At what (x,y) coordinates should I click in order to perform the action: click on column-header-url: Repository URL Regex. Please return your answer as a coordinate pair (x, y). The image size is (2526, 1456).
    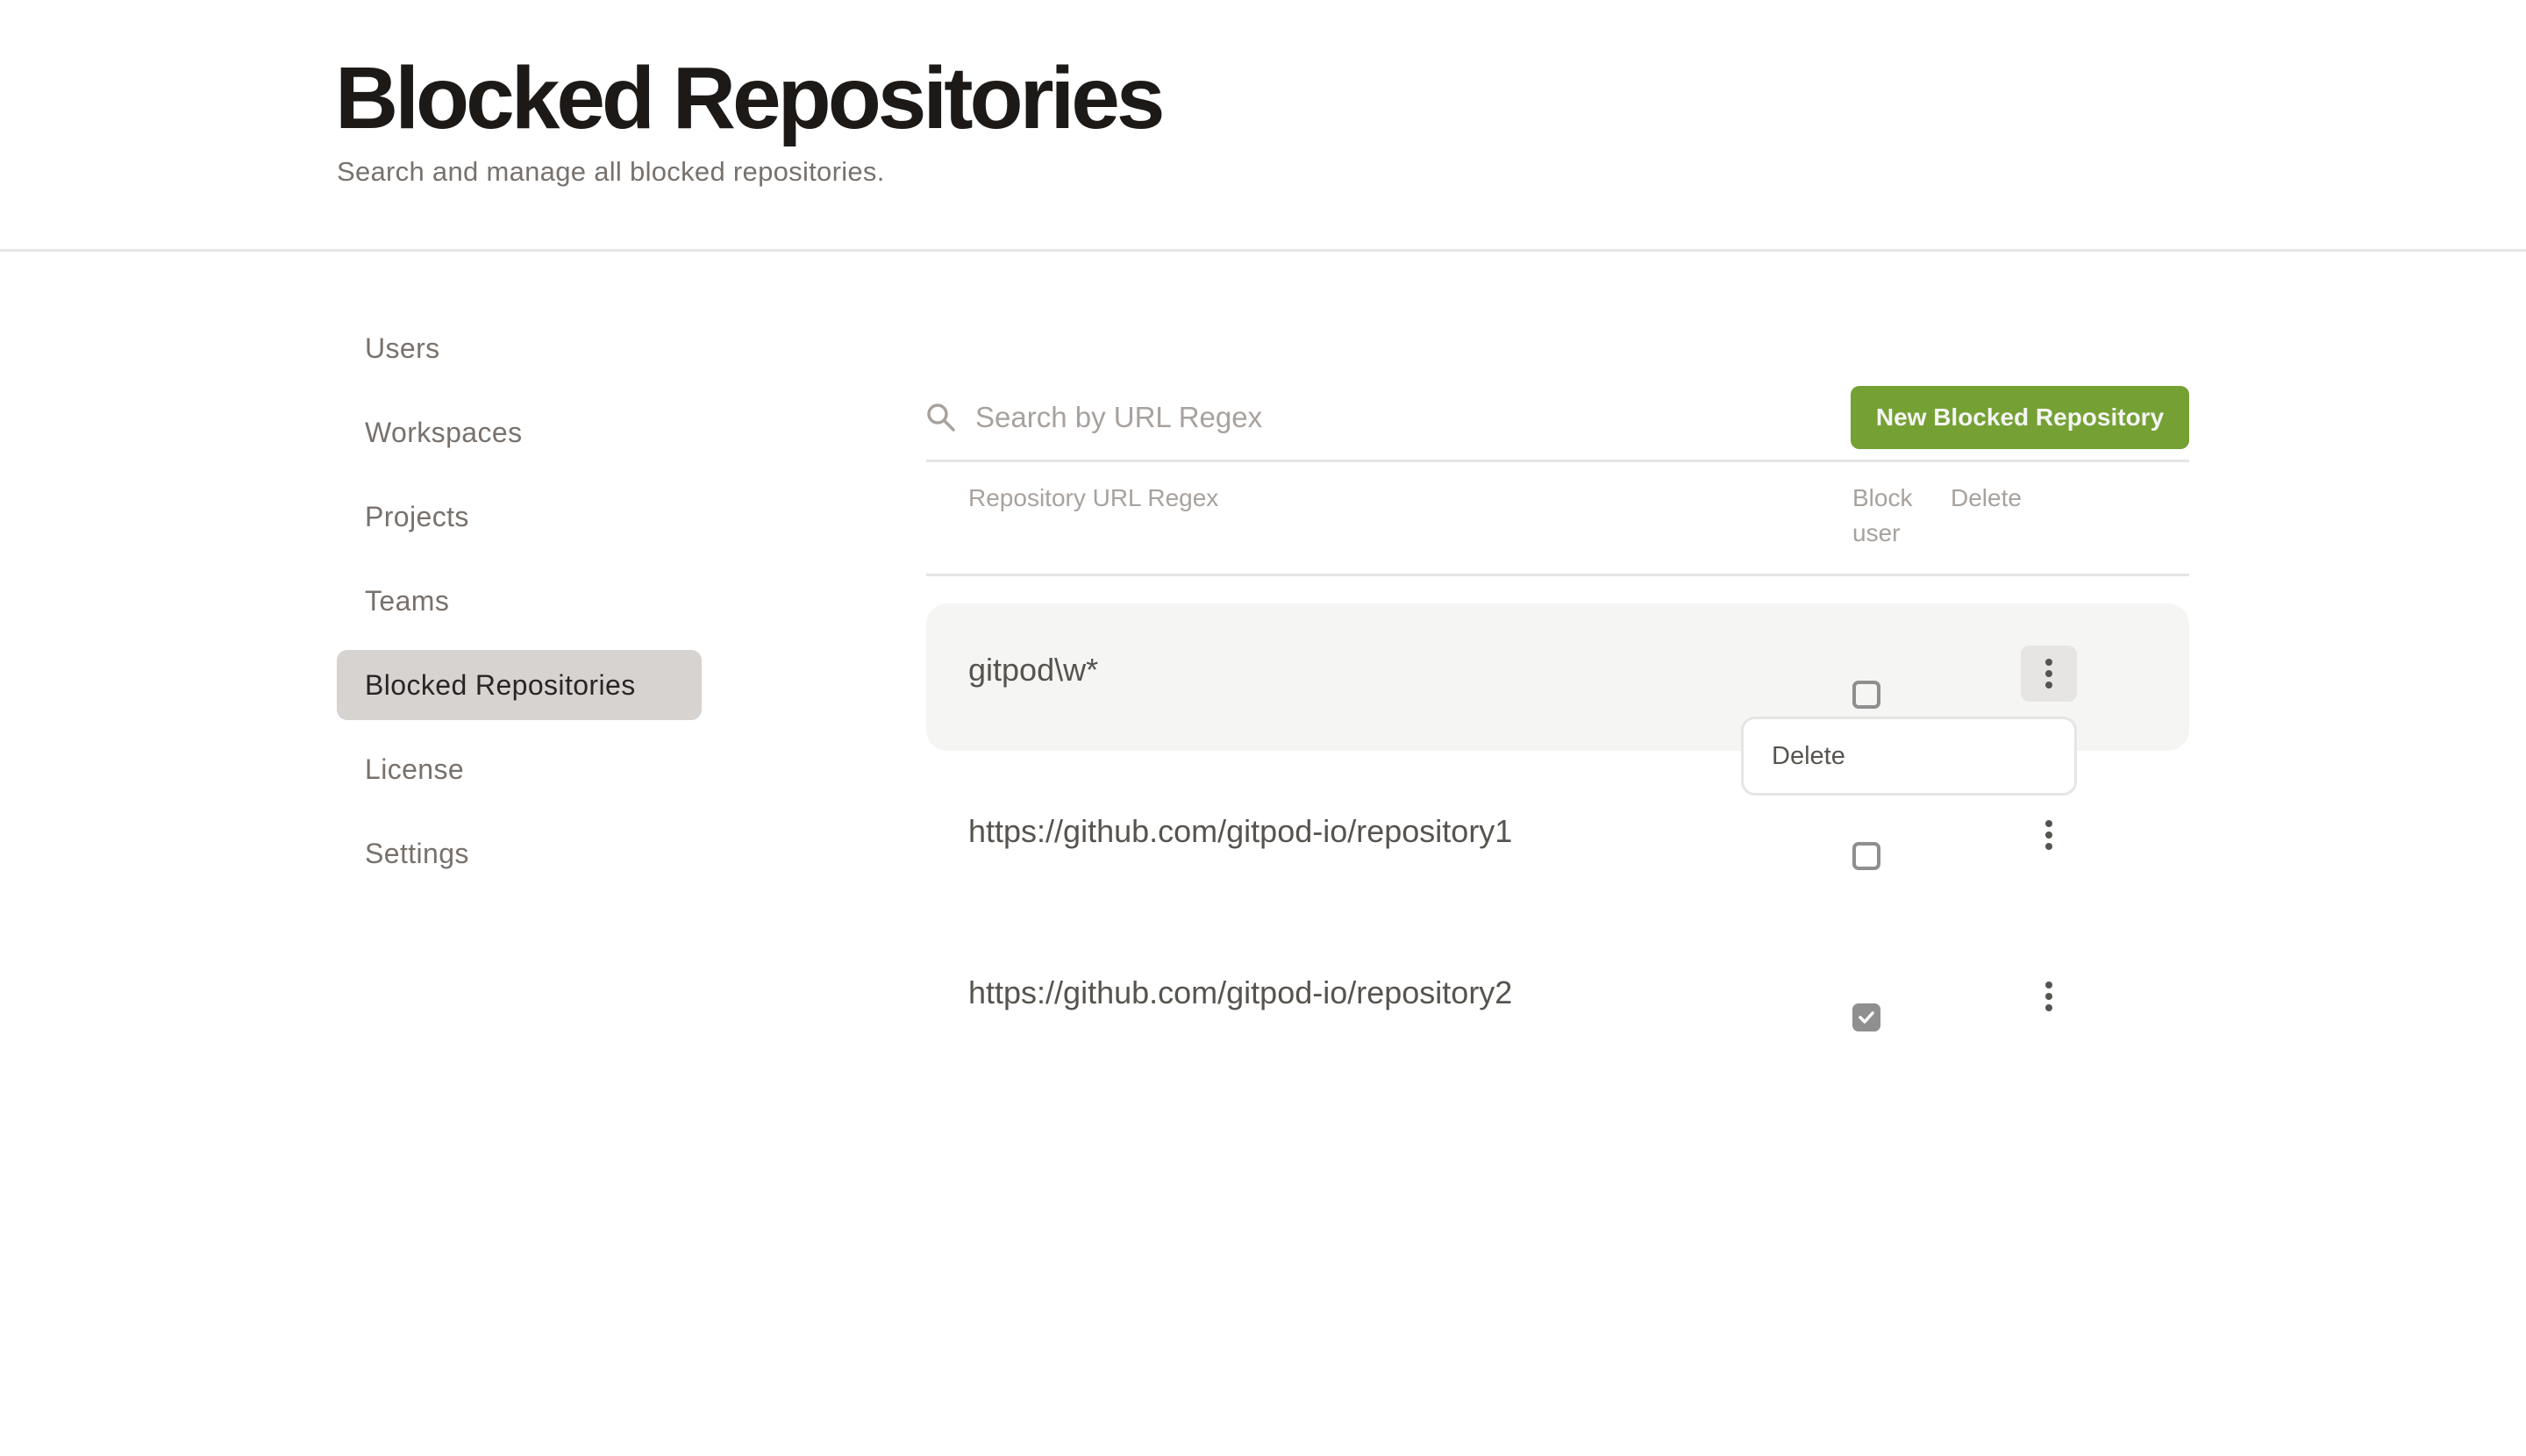
    Looking at the image, I should click on (1093, 497).